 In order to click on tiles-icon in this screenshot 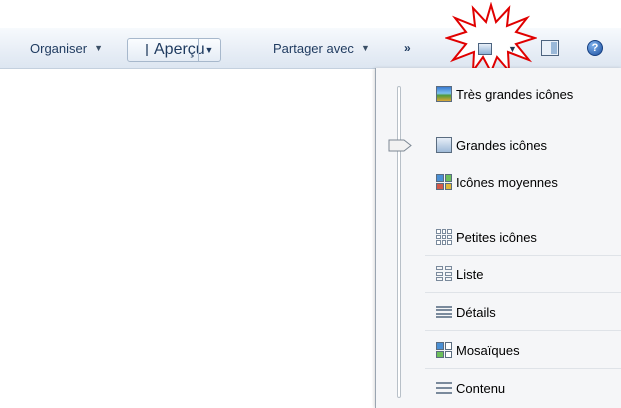, I will do `click(444, 350)`.